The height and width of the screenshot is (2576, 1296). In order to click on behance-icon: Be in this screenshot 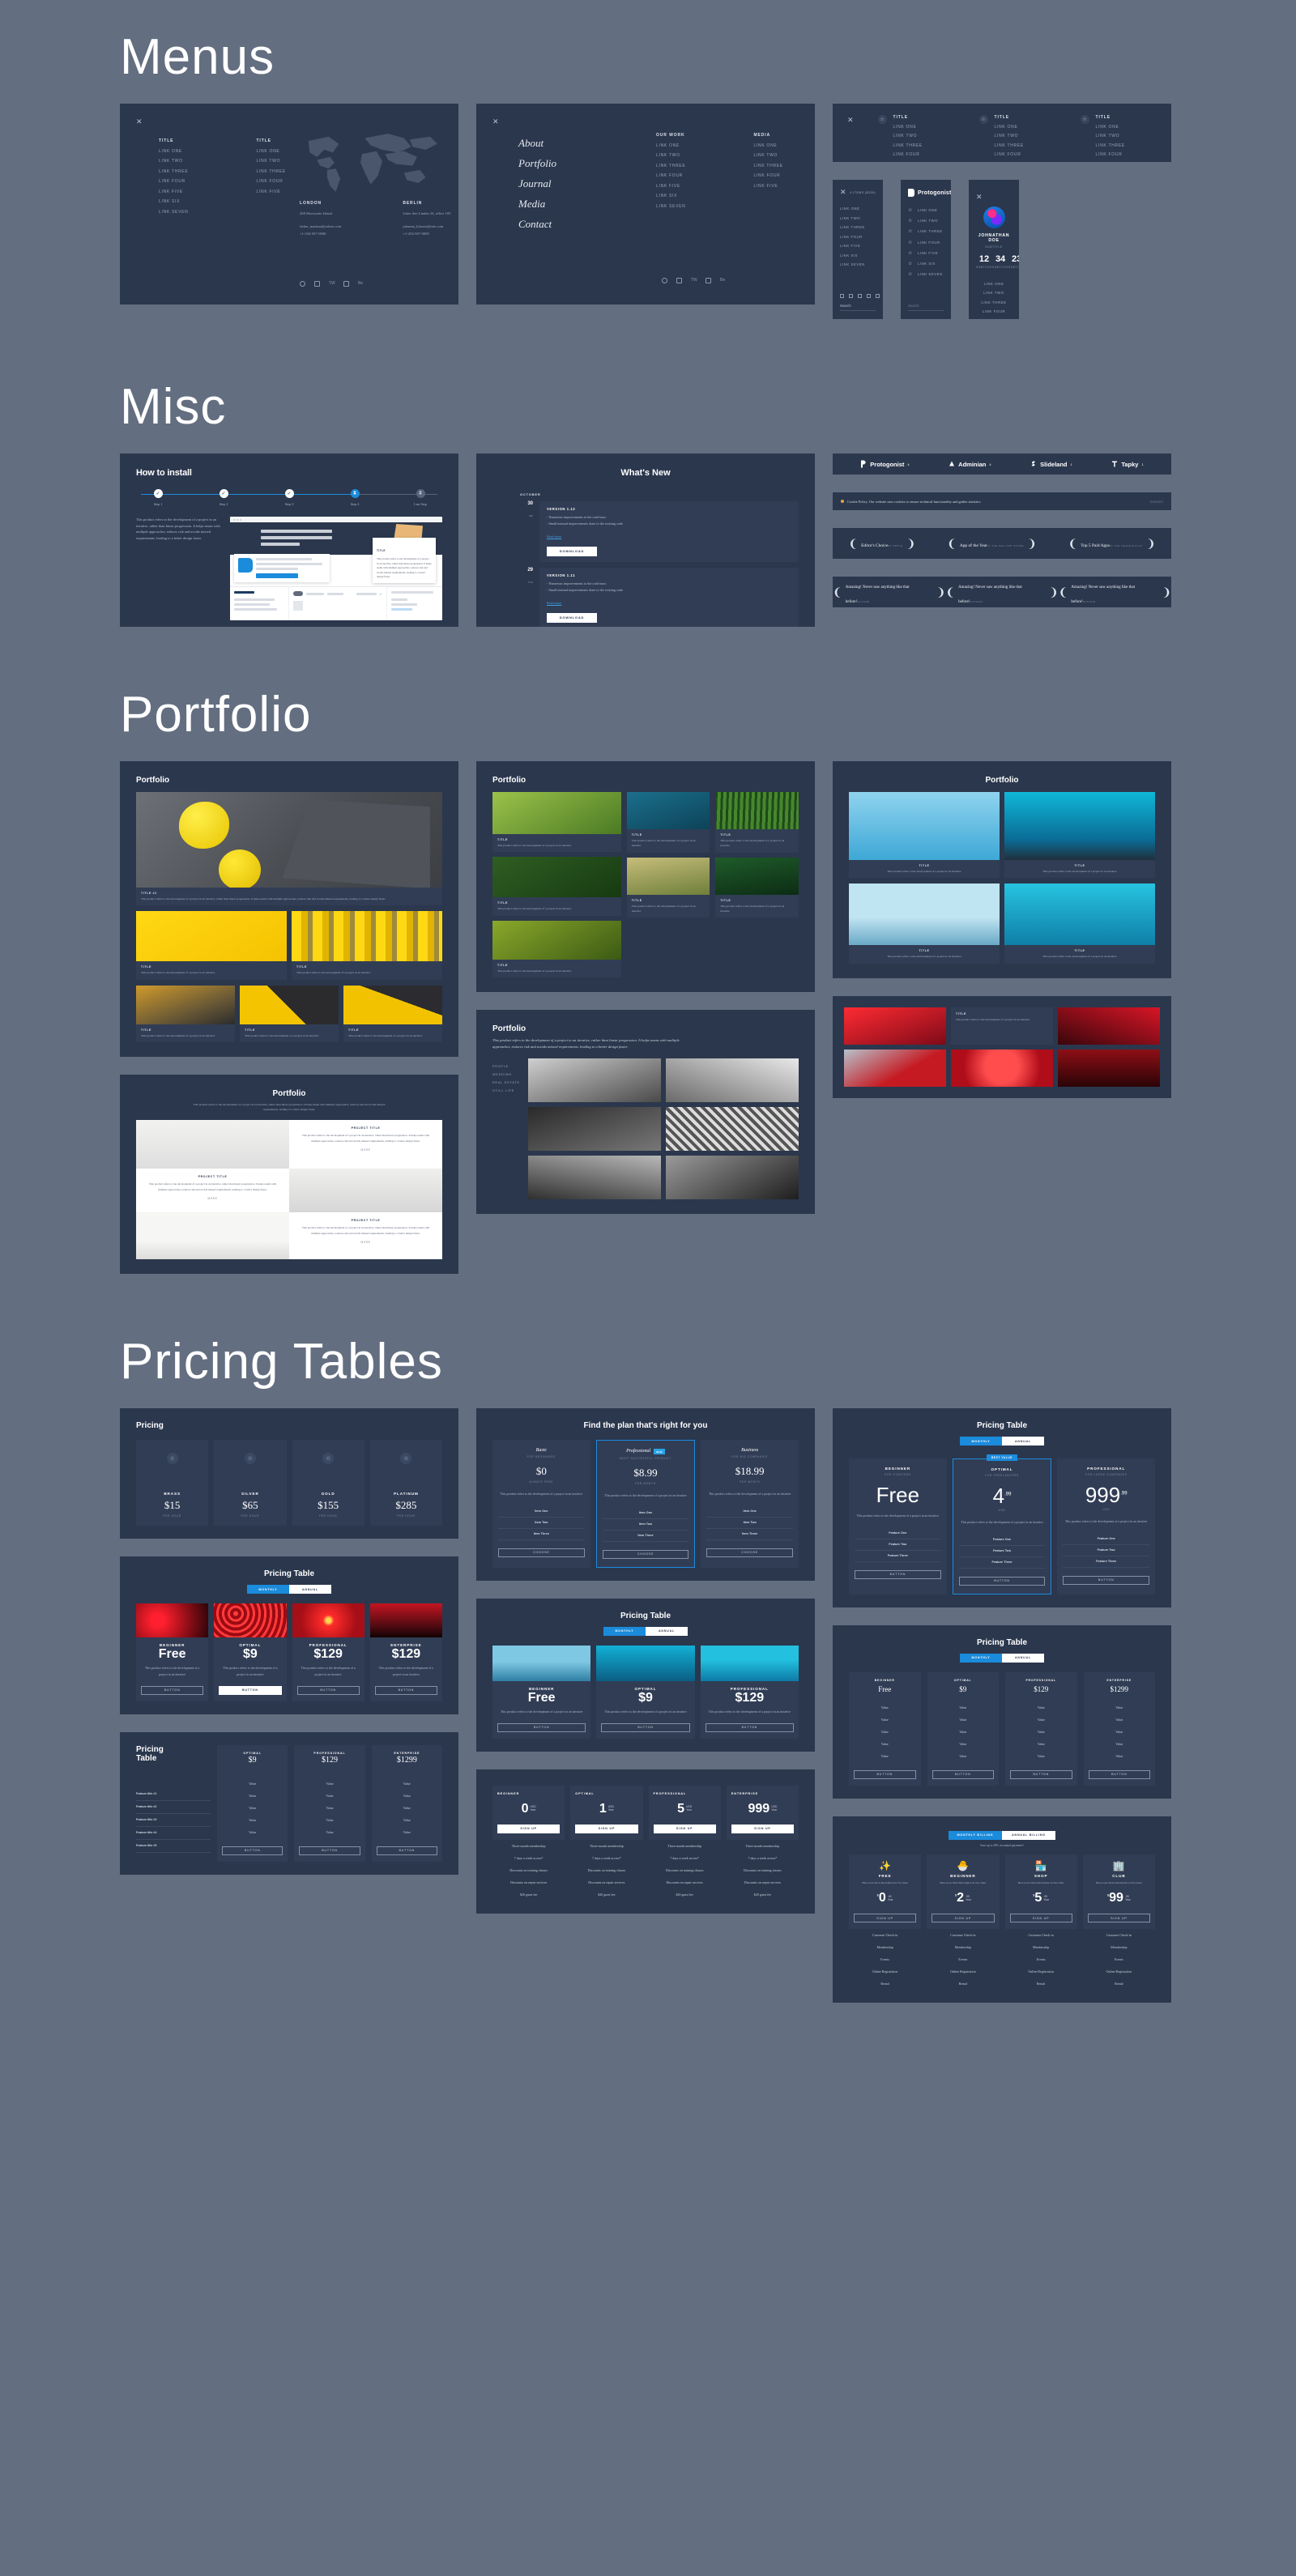, I will do `click(361, 284)`.